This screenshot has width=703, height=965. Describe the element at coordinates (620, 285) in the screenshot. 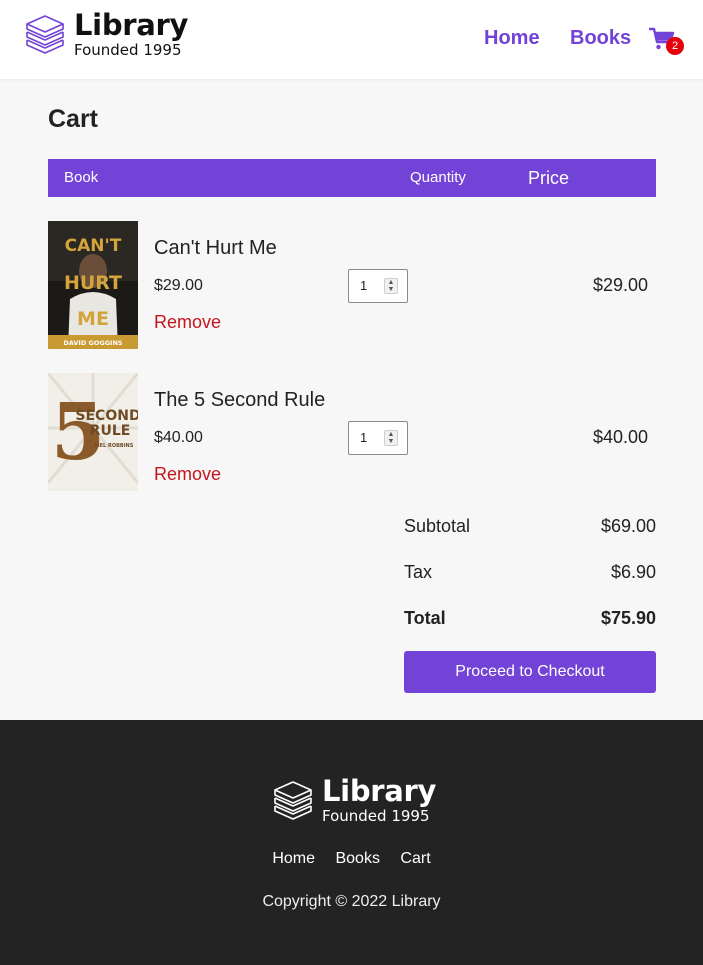

I see `line-total: $29.00` at that location.